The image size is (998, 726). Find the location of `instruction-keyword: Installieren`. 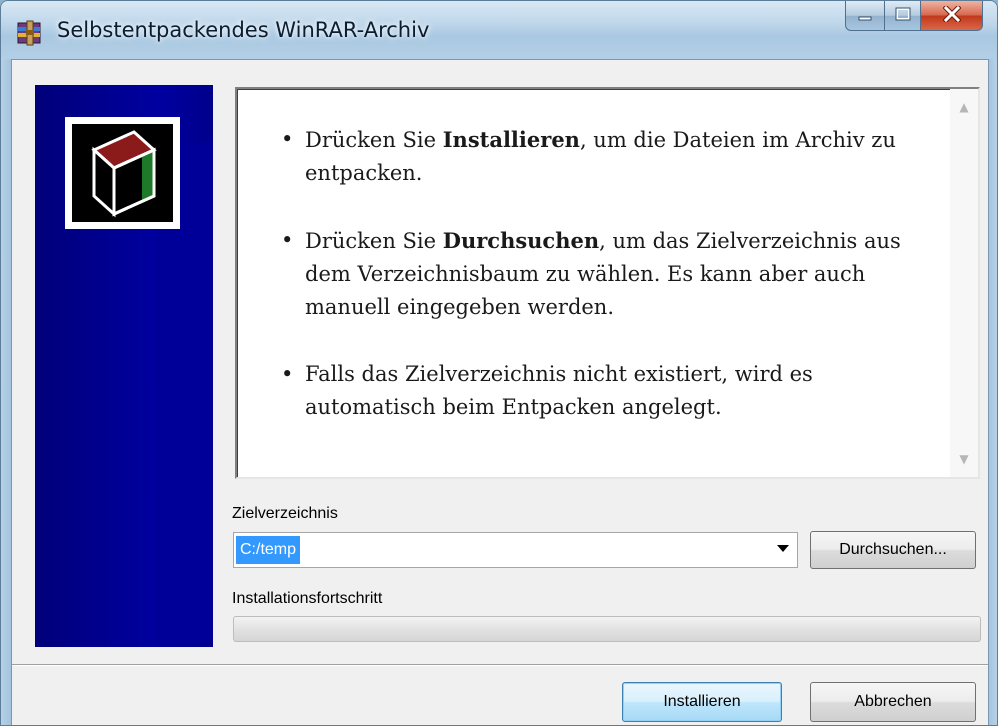

instruction-keyword: Installieren is located at coordinates (511, 139).